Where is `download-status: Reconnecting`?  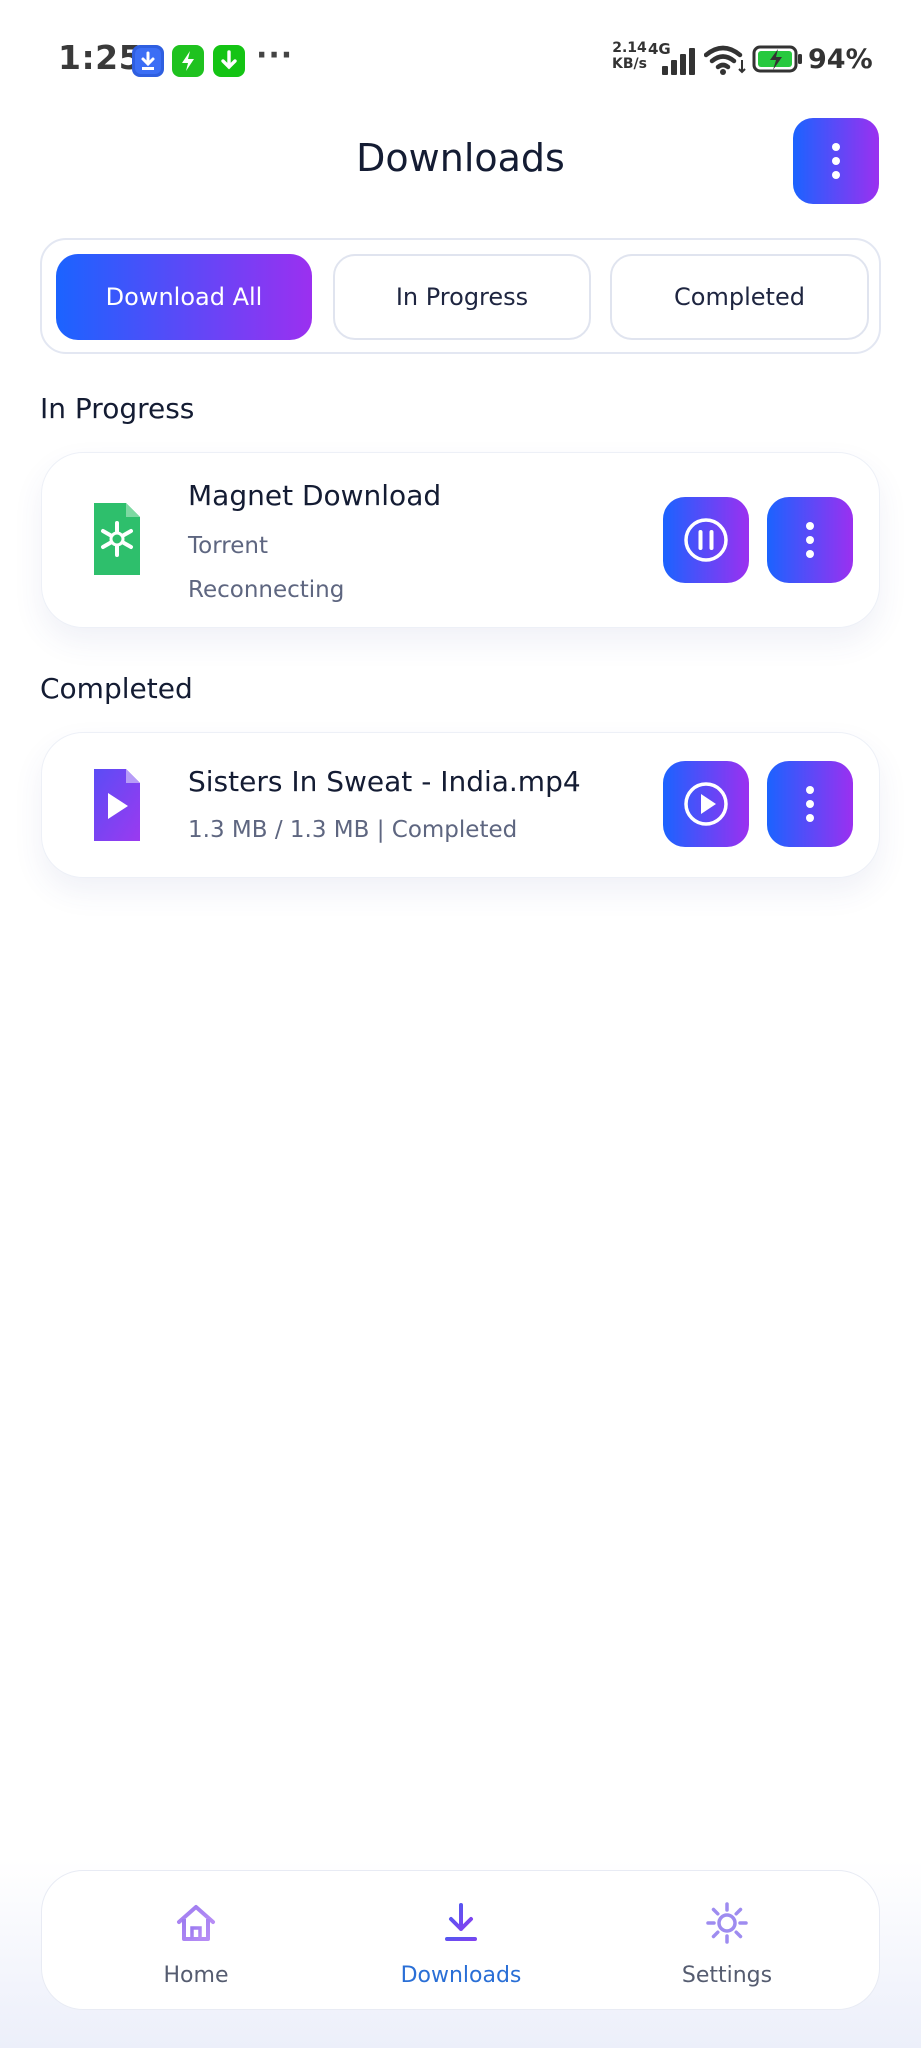
download-status: Reconnecting is located at coordinates (266, 590).